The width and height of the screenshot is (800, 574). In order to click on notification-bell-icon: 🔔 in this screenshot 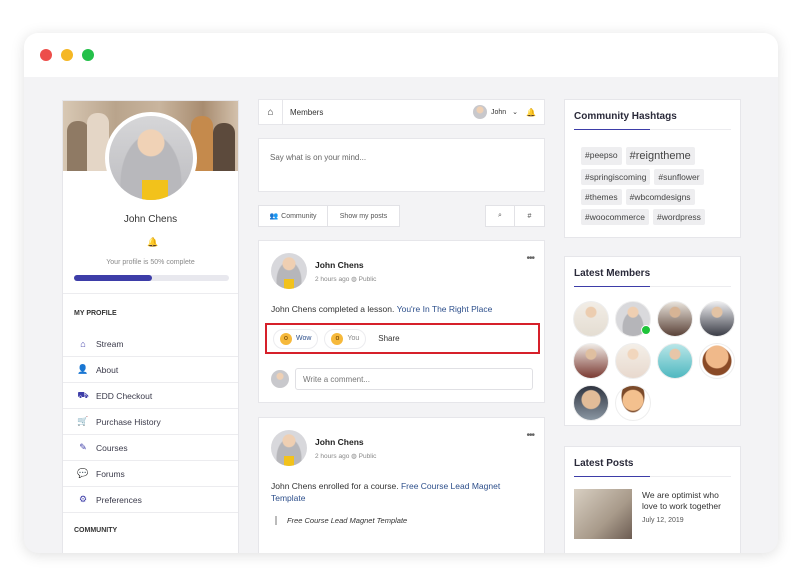, I will do `click(152, 242)`.